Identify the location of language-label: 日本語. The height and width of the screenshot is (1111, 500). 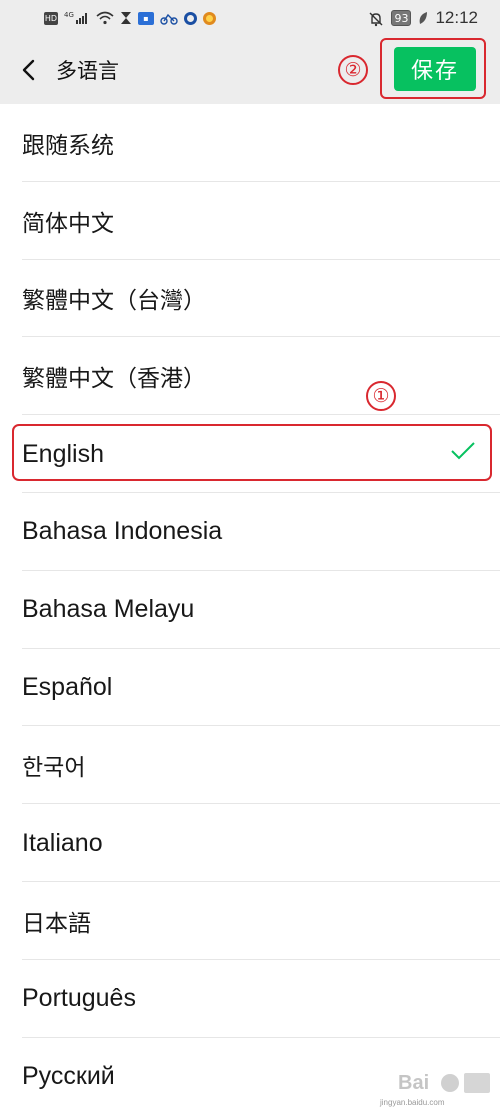
(56, 923).